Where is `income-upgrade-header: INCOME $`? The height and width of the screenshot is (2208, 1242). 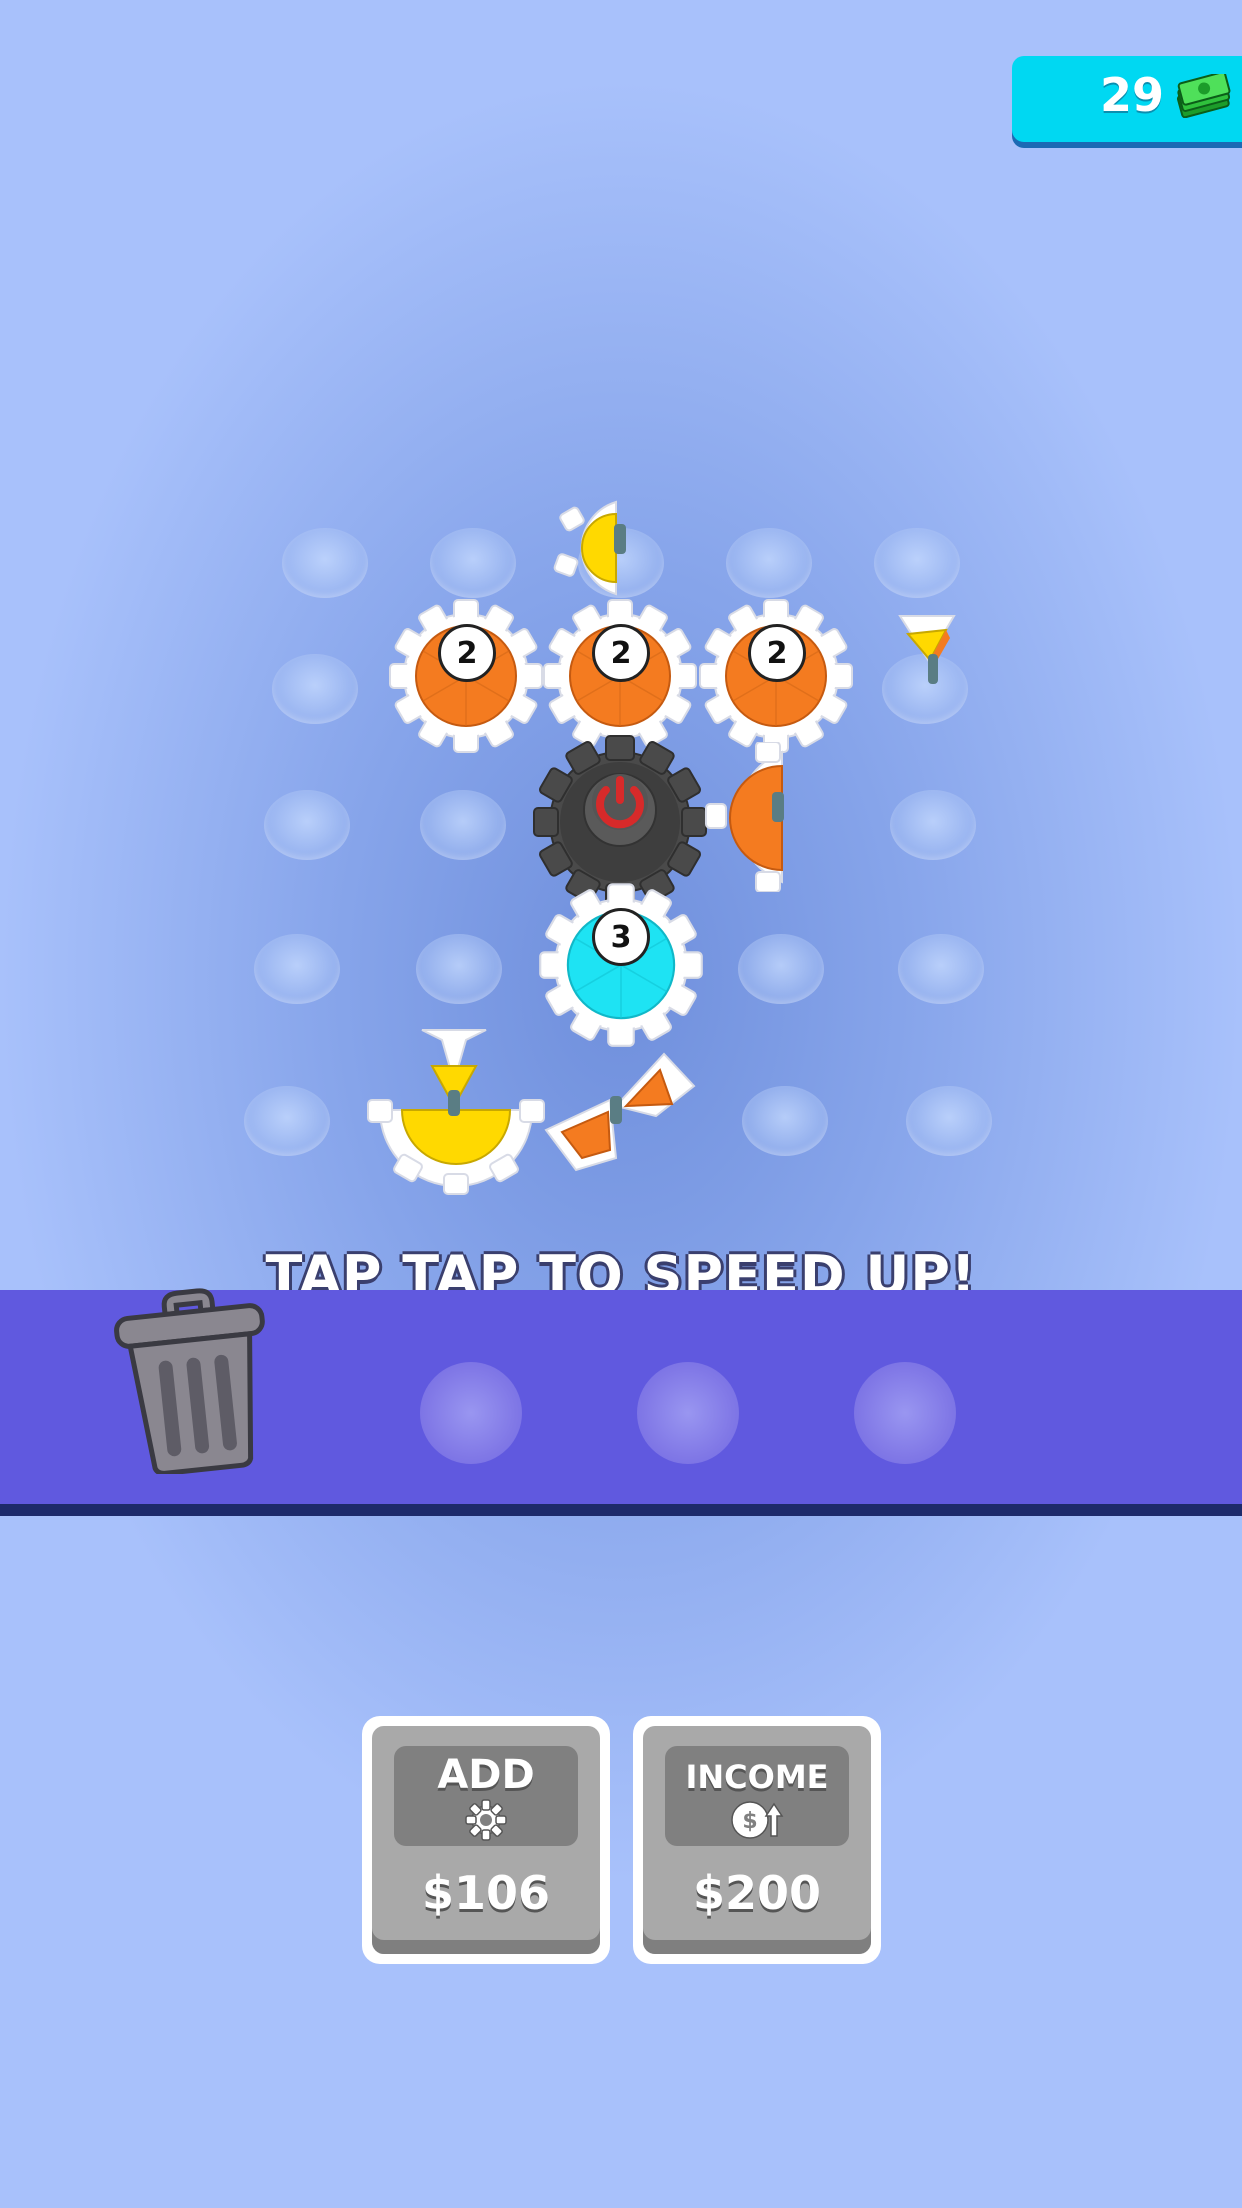
income-upgrade-header: INCOME $ is located at coordinates (757, 1796).